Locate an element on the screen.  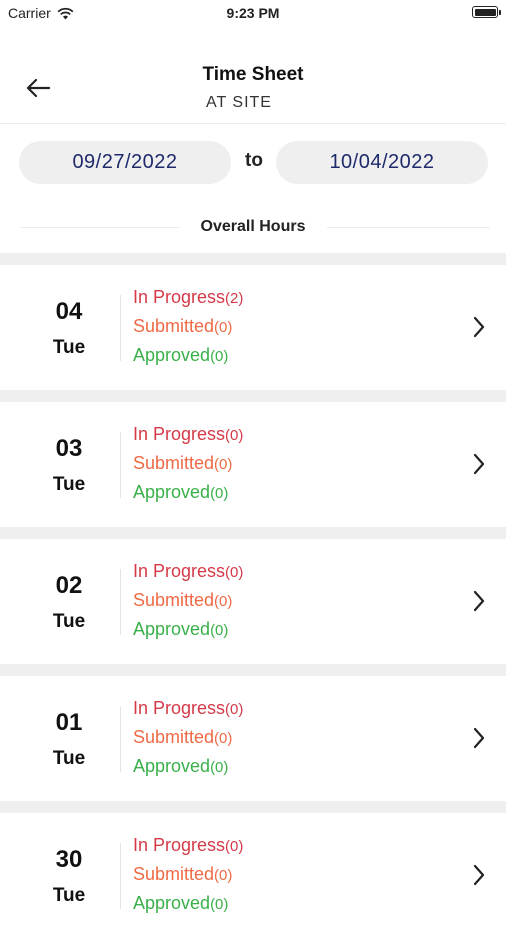
day-number: 02 is located at coordinates (69, 585).